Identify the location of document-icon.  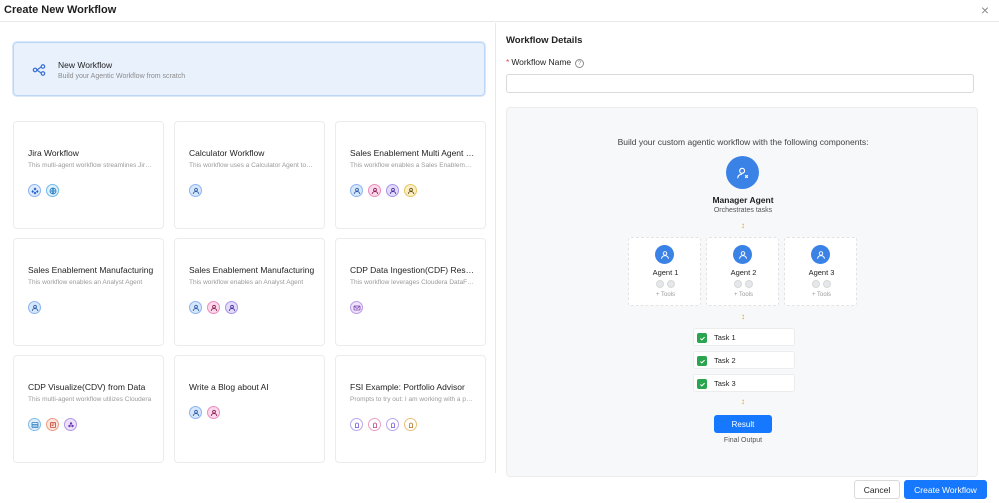
(52, 424).